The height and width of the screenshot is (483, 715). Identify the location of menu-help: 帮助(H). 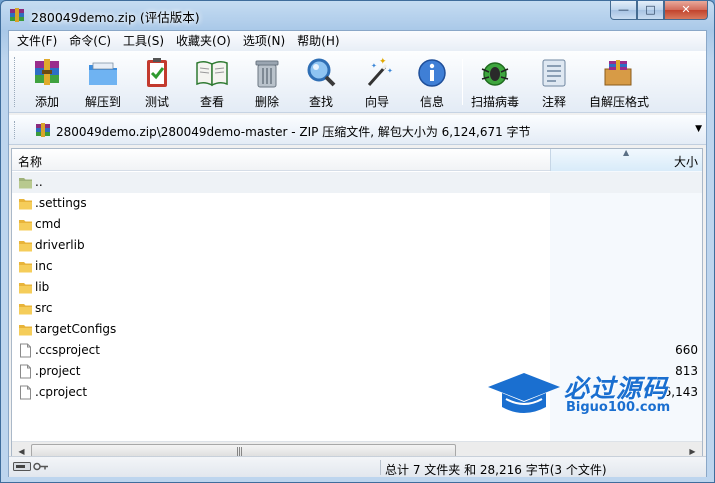
(318, 41).